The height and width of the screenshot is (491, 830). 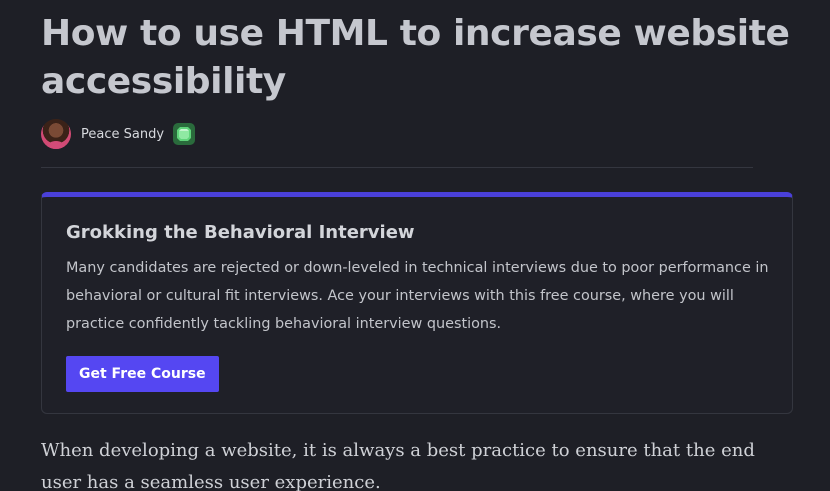 What do you see at coordinates (415, 134) in the screenshot?
I see `author-row: Peace Sandy` at bounding box center [415, 134].